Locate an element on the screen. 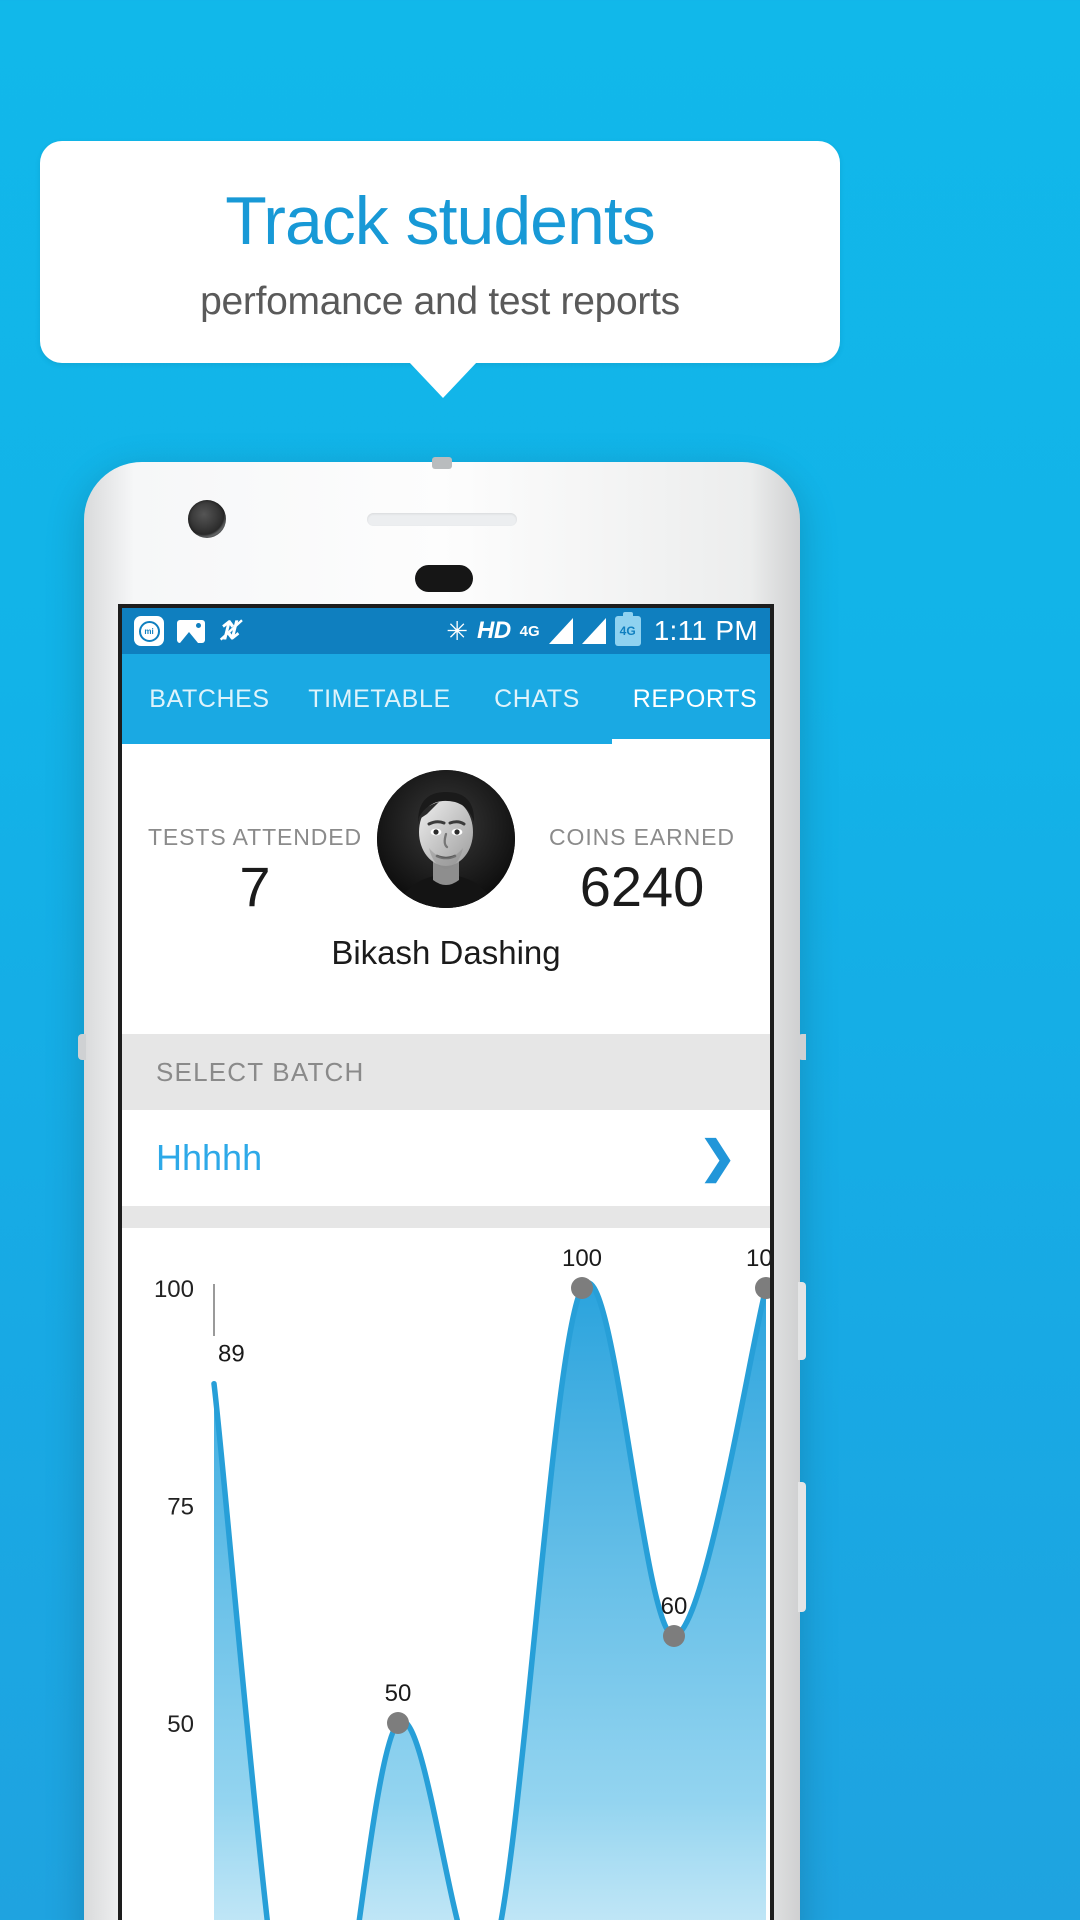 Image resolution: width=1080 pixels, height=1920 pixels. status-bar-left-icons: mi ⇅̸ is located at coordinates (186, 631).